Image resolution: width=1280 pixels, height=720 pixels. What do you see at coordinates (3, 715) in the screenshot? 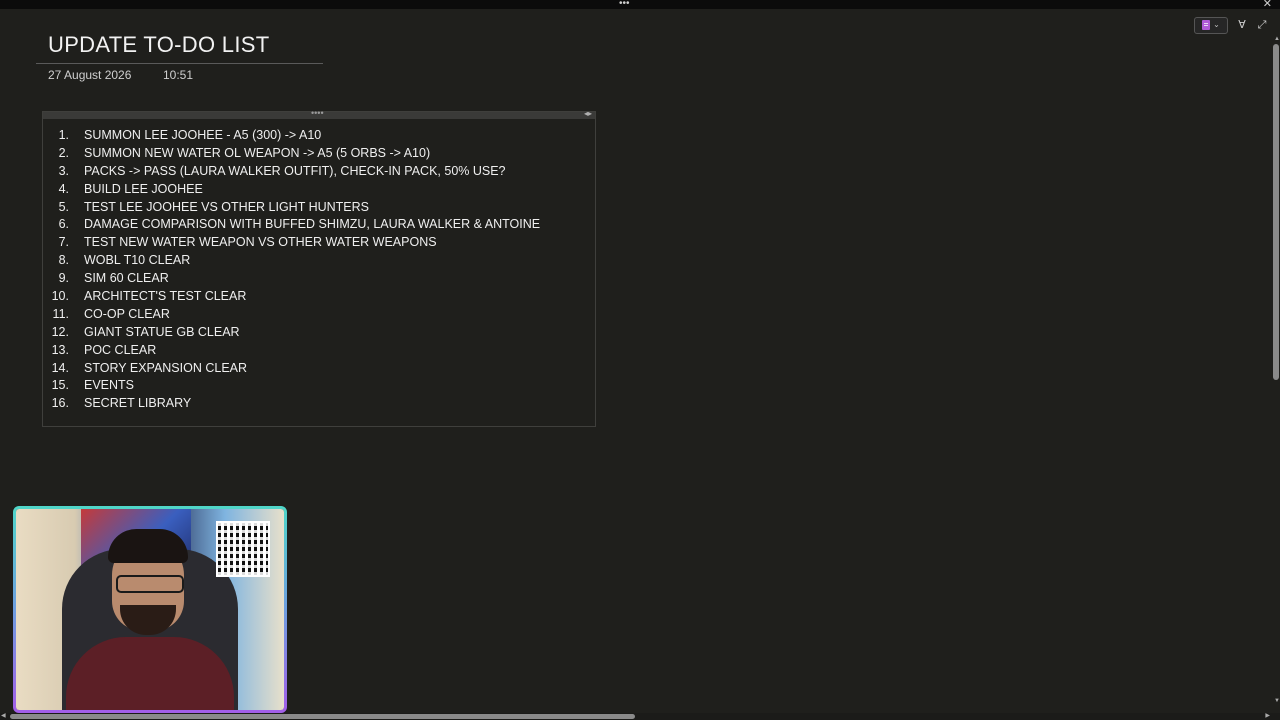
I see `scroll-left-arrow-icon: ◀` at bounding box center [3, 715].